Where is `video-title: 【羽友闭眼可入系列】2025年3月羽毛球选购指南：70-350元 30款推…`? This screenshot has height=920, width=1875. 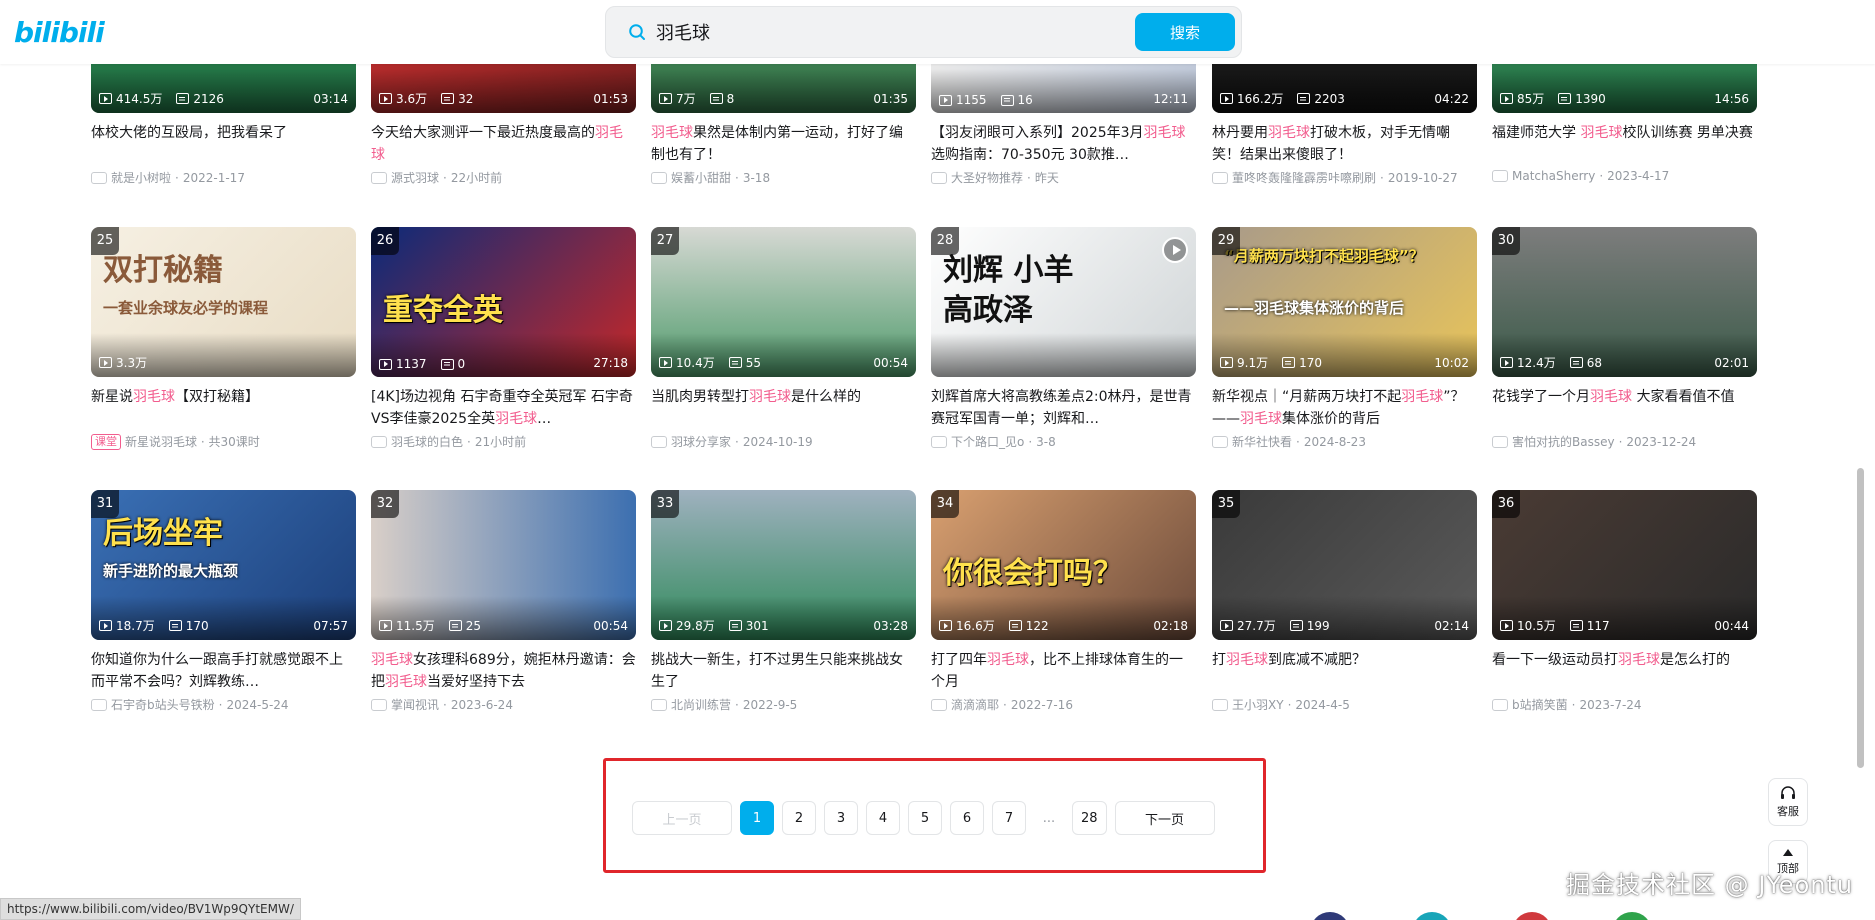
video-title: 【羽友闭眼可入系列】2025年3月羽毛球选购指南：70-350元 30款推… is located at coordinates (1063, 144).